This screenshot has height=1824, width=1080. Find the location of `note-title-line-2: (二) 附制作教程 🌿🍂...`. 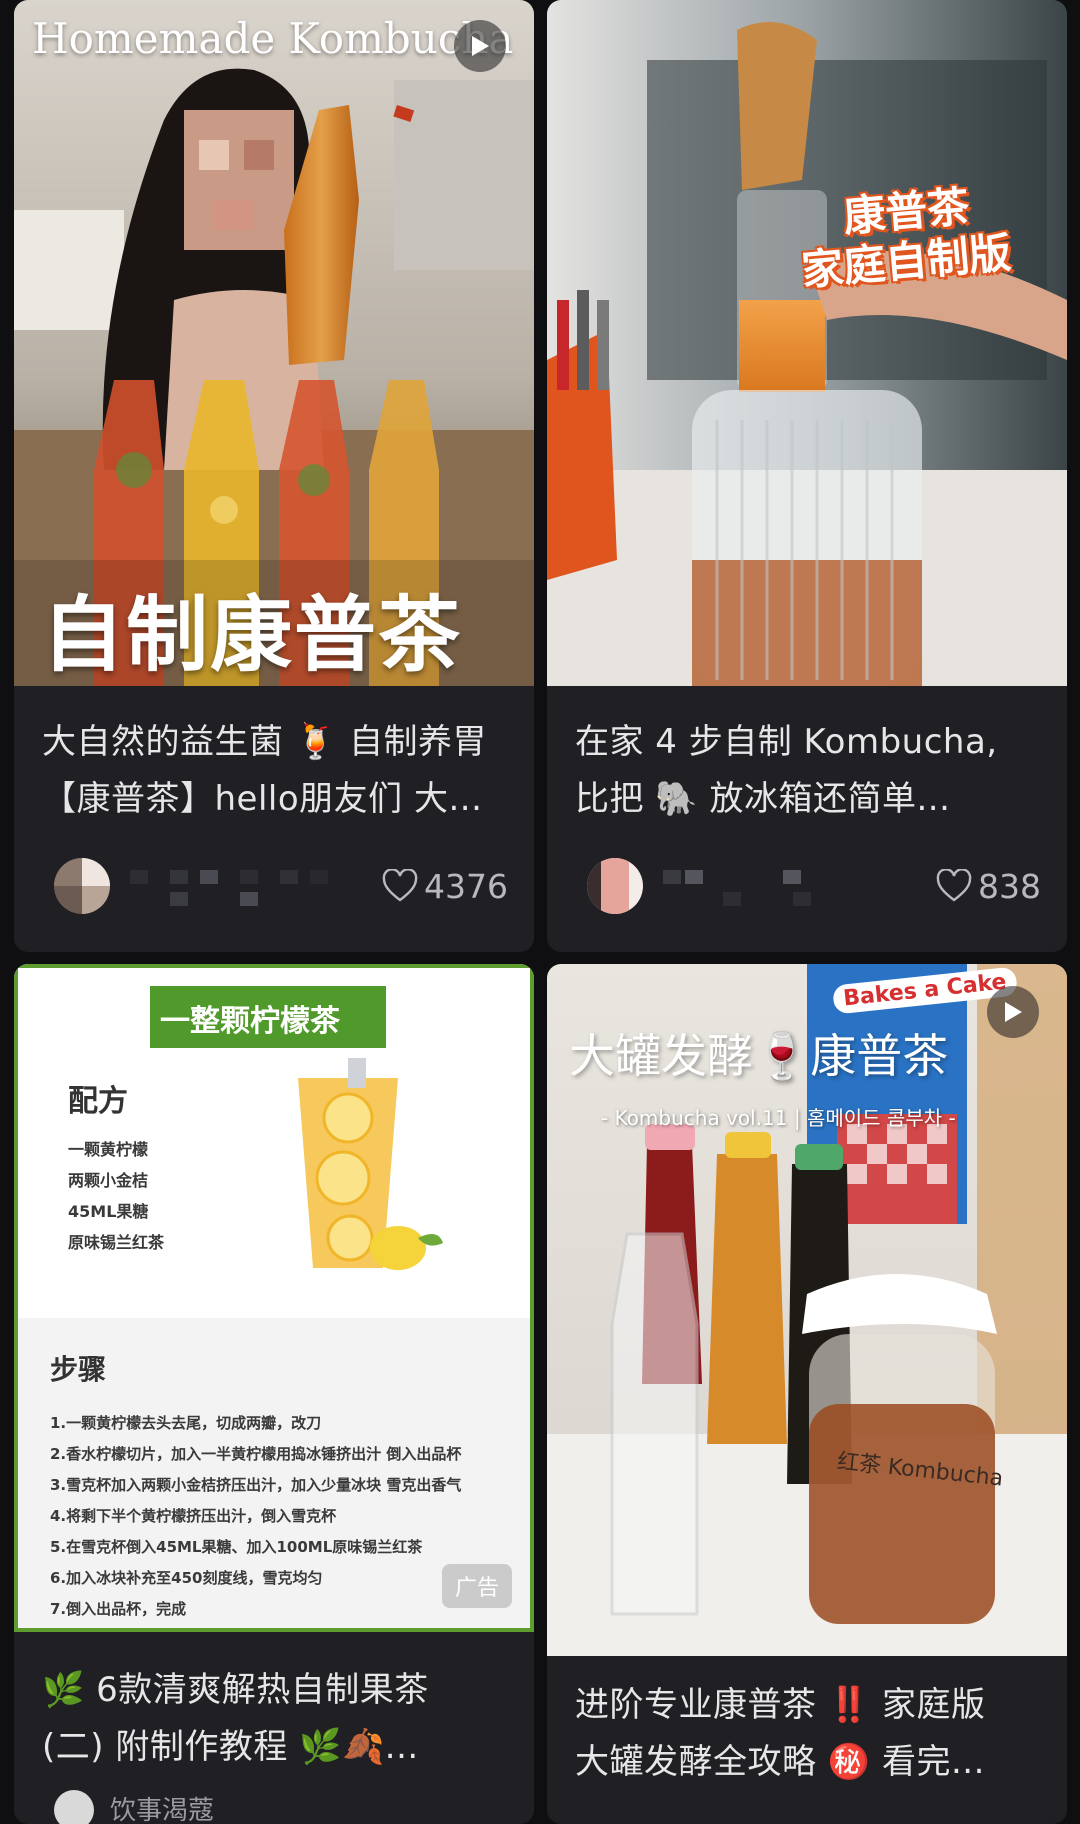

note-title-line-2: (二) 附制作教程 🌿🍂... is located at coordinates (274, 1747).